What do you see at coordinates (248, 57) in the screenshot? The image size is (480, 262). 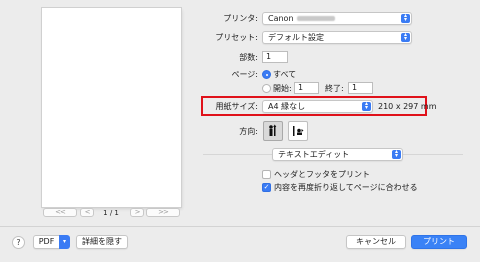 I see `copies-label: 部数:` at bounding box center [248, 57].